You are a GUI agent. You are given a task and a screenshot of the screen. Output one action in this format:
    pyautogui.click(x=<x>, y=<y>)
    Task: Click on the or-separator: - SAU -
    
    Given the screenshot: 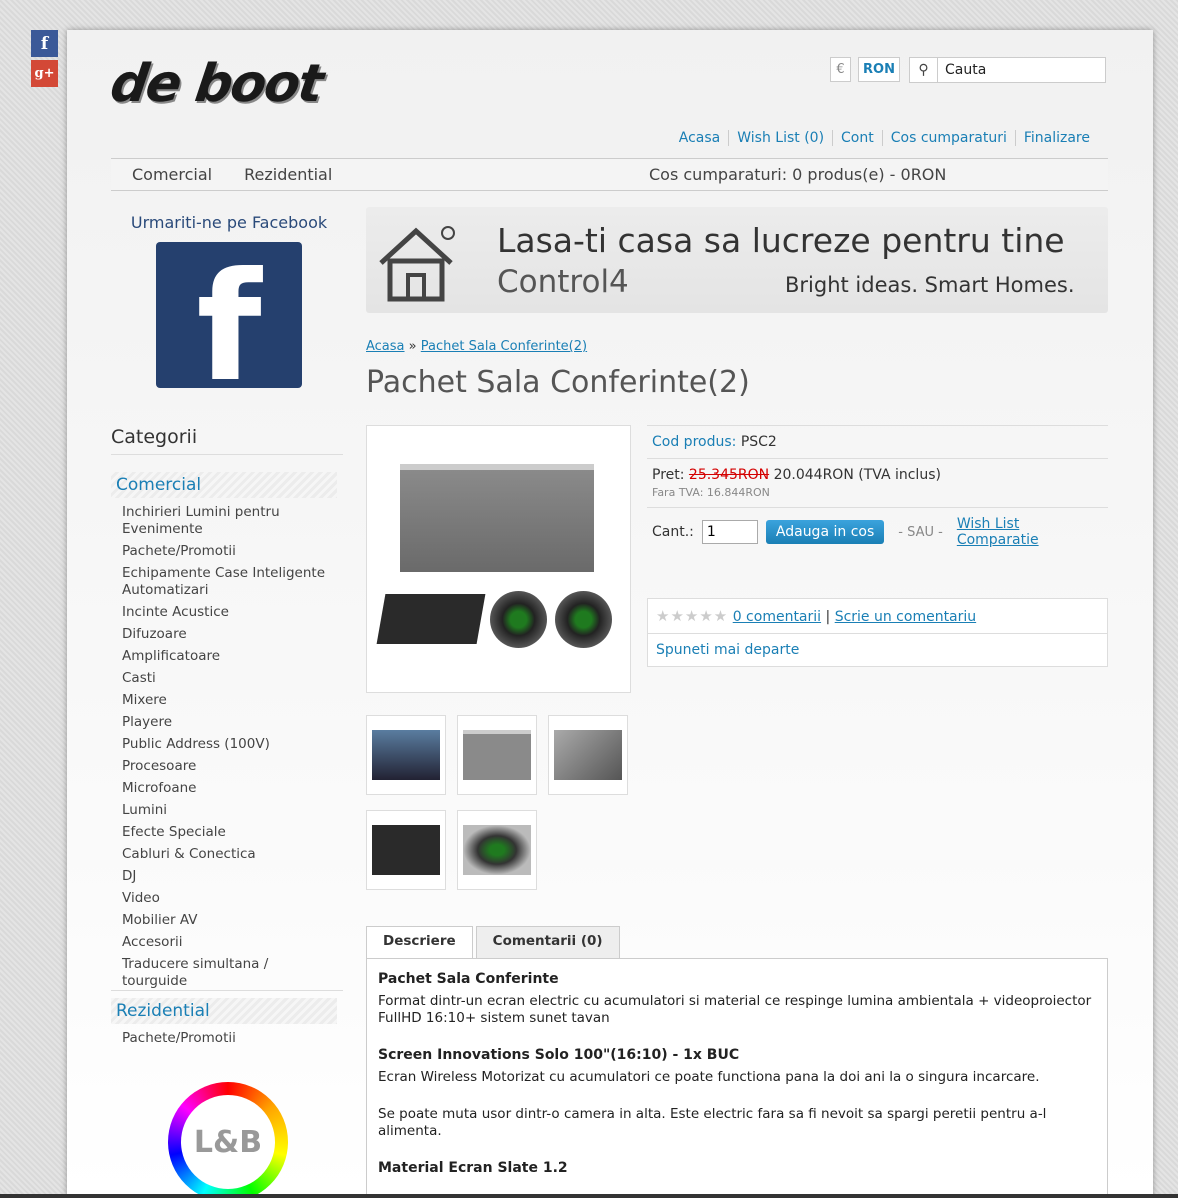 What is the action you would take?
    pyautogui.click(x=920, y=532)
    